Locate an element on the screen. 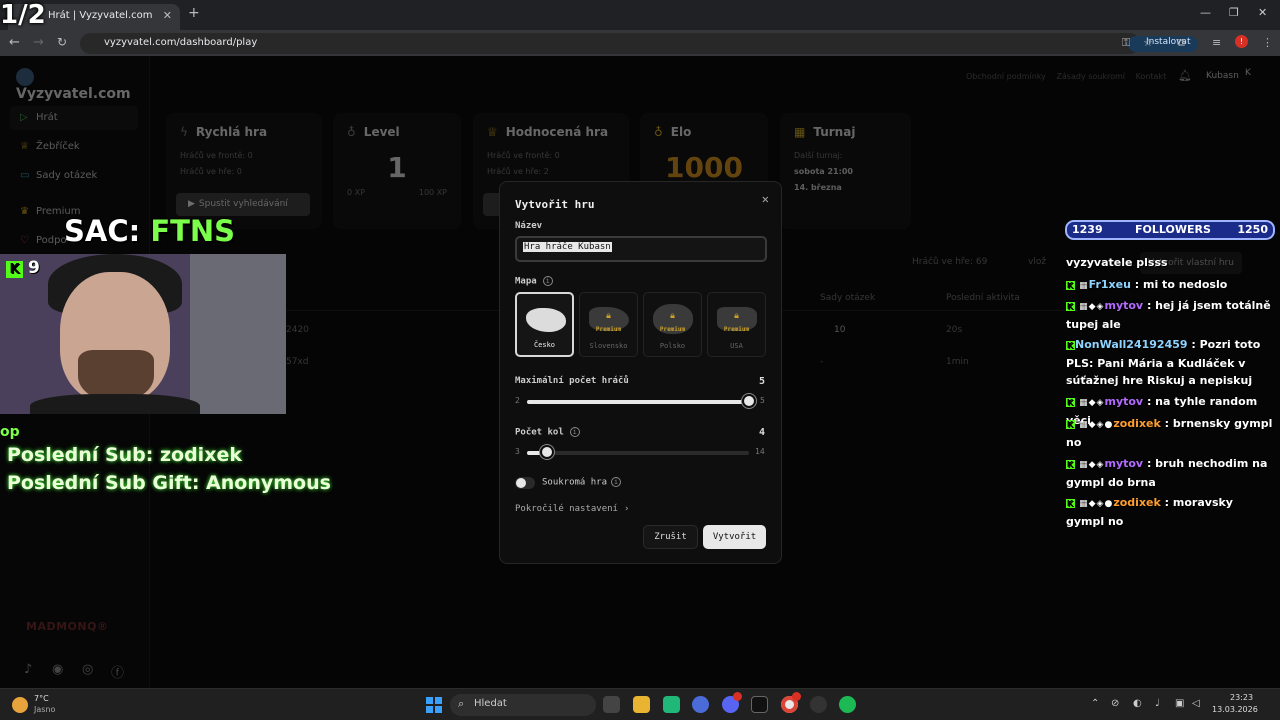  url-text: vyzyvatel.com/dashboard/play is located at coordinates (181, 42).